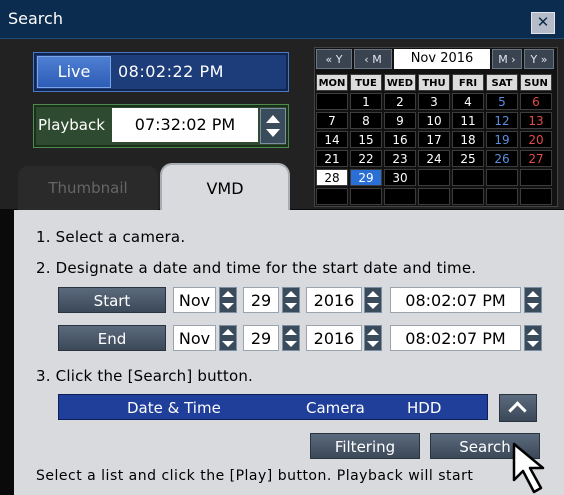 Image resolution: width=564 pixels, height=495 pixels. I want to click on weekday-header: SAT, so click(502, 82).